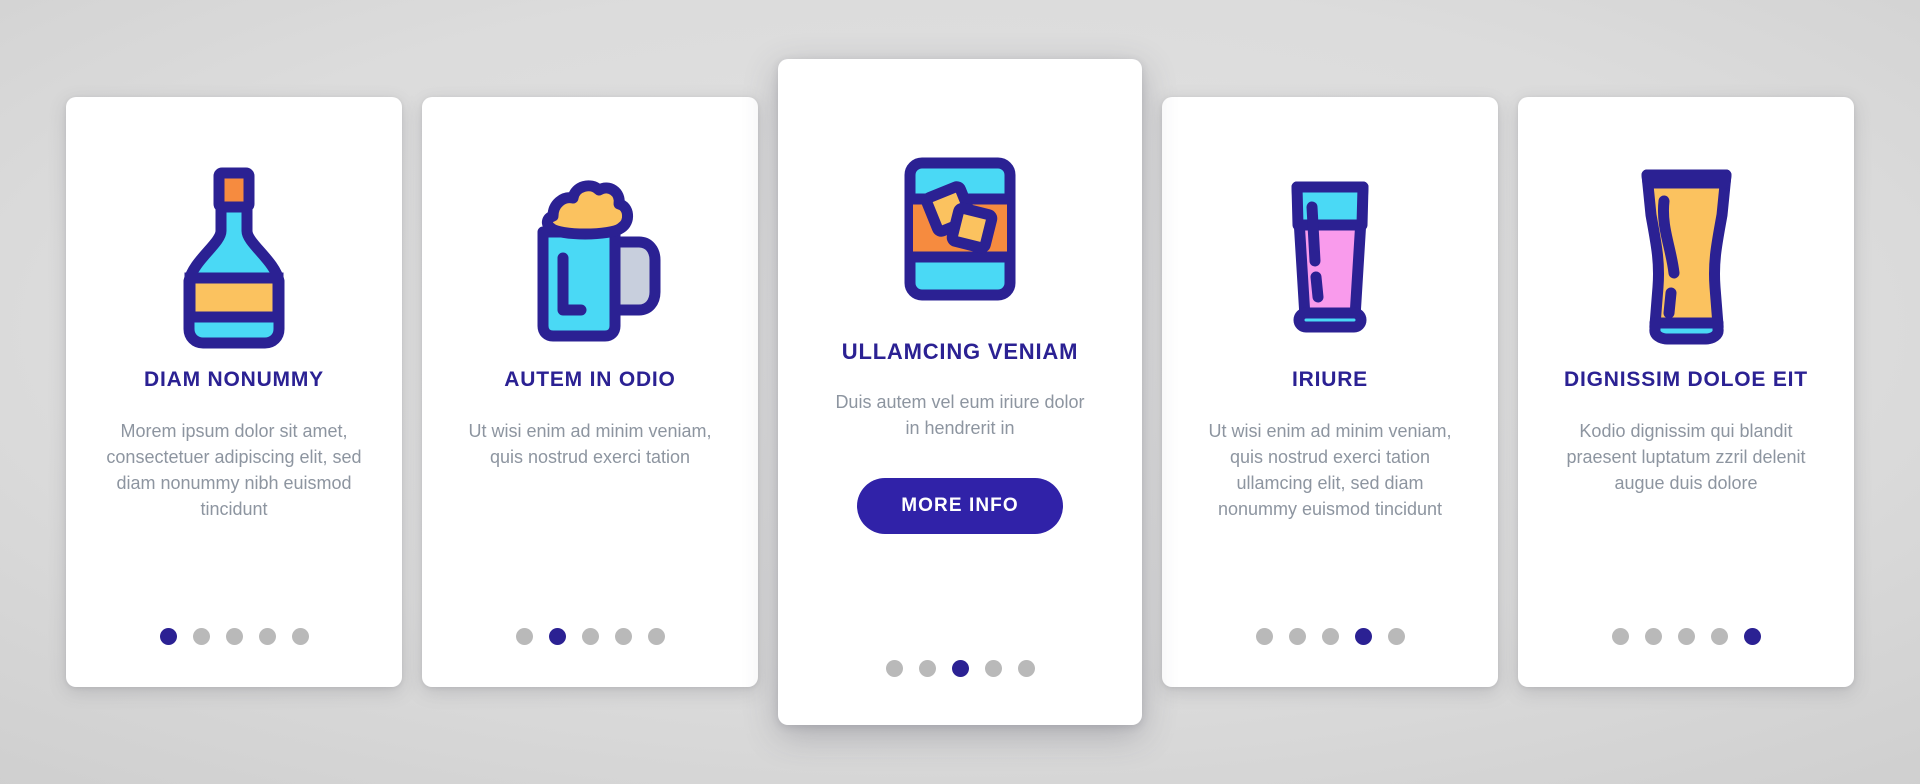 The width and height of the screenshot is (1920, 784). I want to click on beer-mug-icon, so click(590, 257).